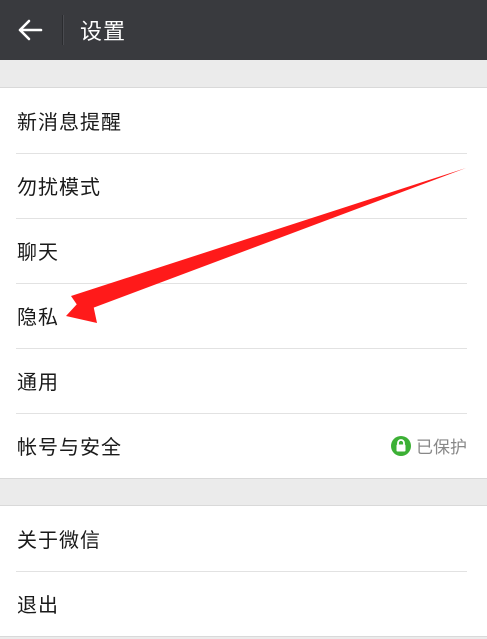  I want to click on arrow-left-icon, so click(30, 30).